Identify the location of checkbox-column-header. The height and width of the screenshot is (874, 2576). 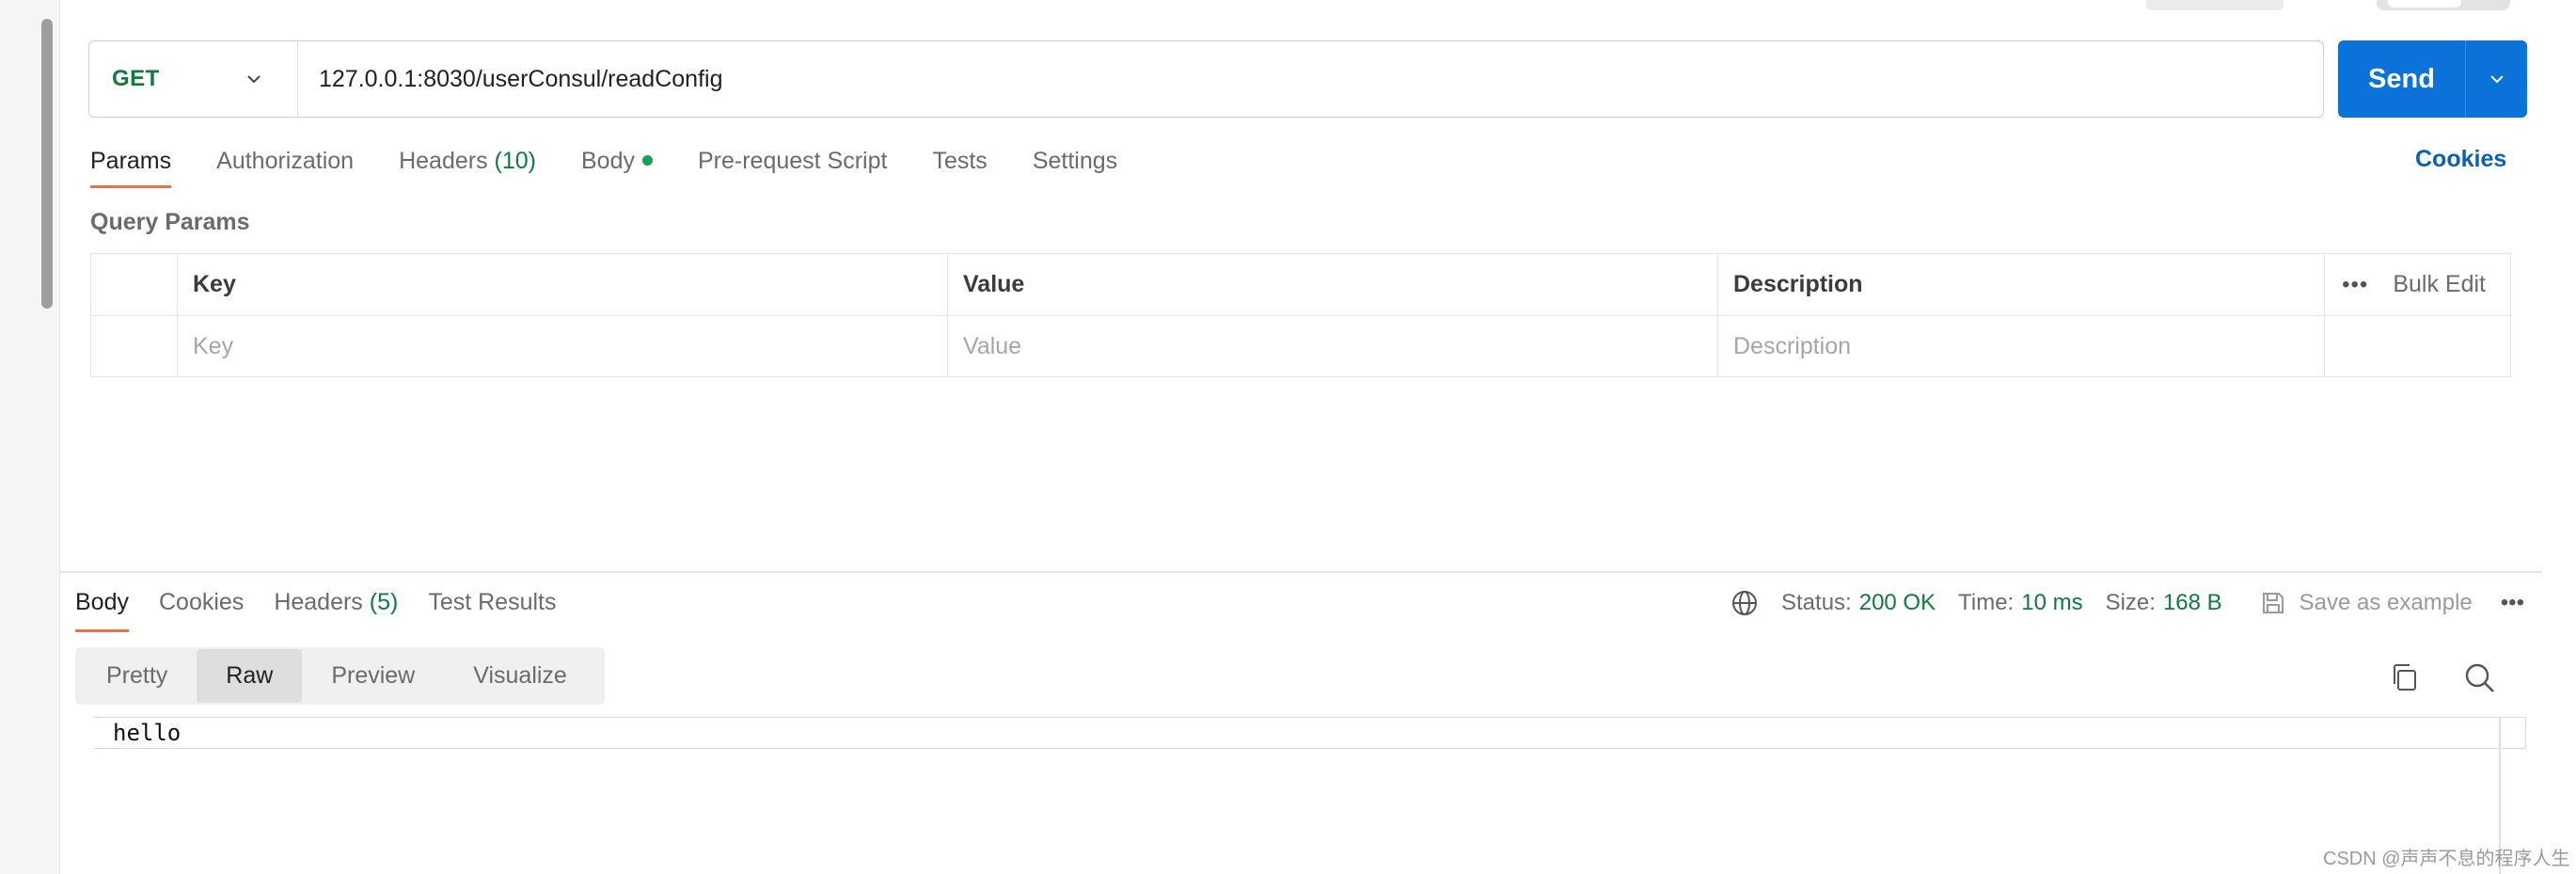
(134, 284).